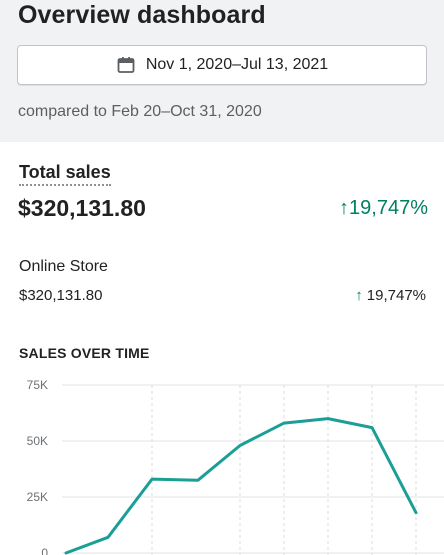 The height and width of the screenshot is (555, 444). What do you see at coordinates (37, 497) in the screenshot?
I see `y-tick-label: 25K` at bounding box center [37, 497].